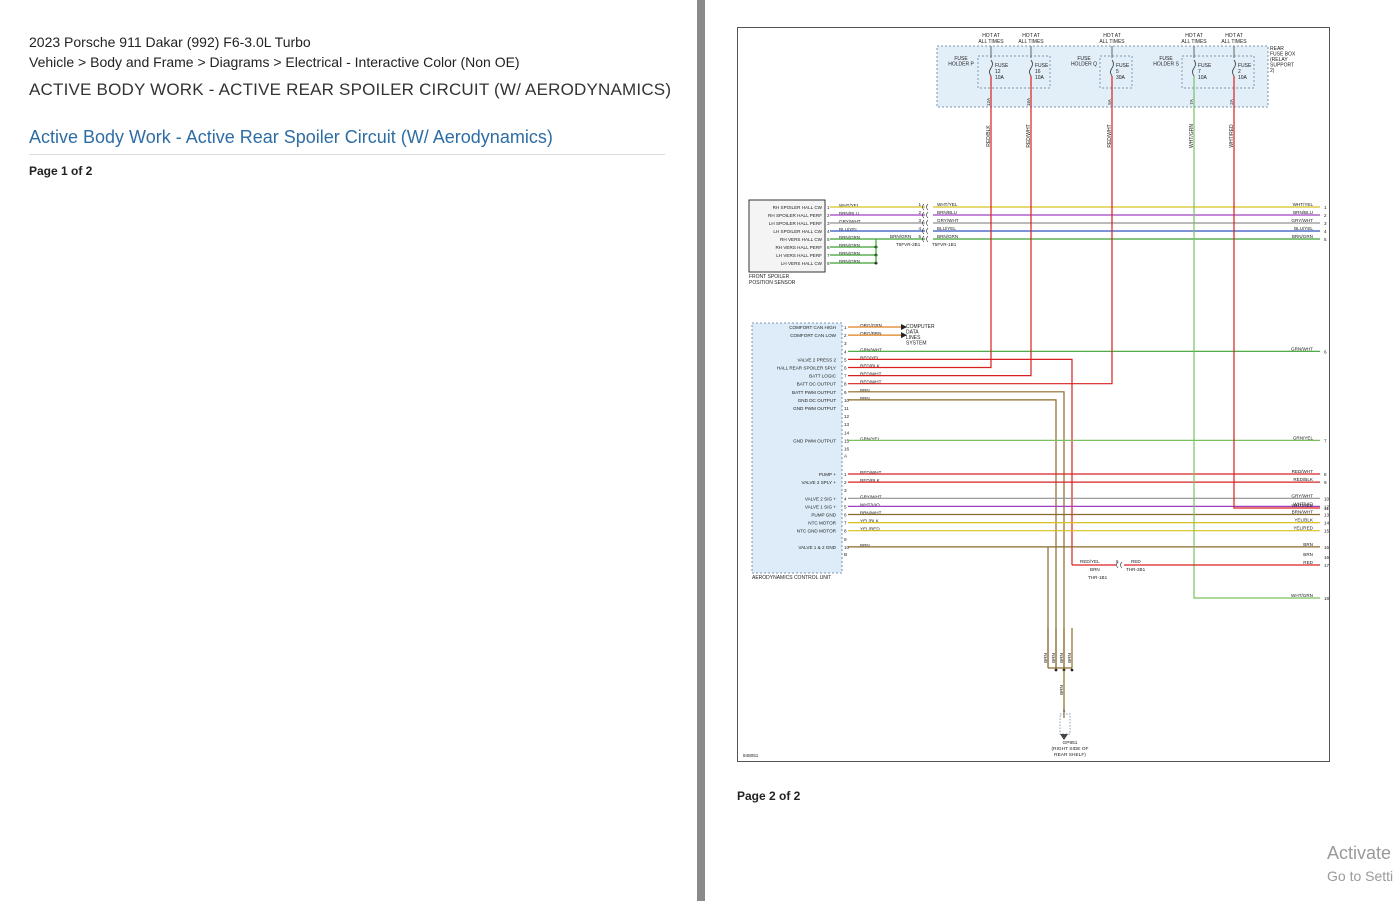 The width and height of the screenshot is (1398, 901). What do you see at coordinates (1064, 710) in the screenshot?
I see `ground-pin-number: 1` at bounding box center [1064, 710].